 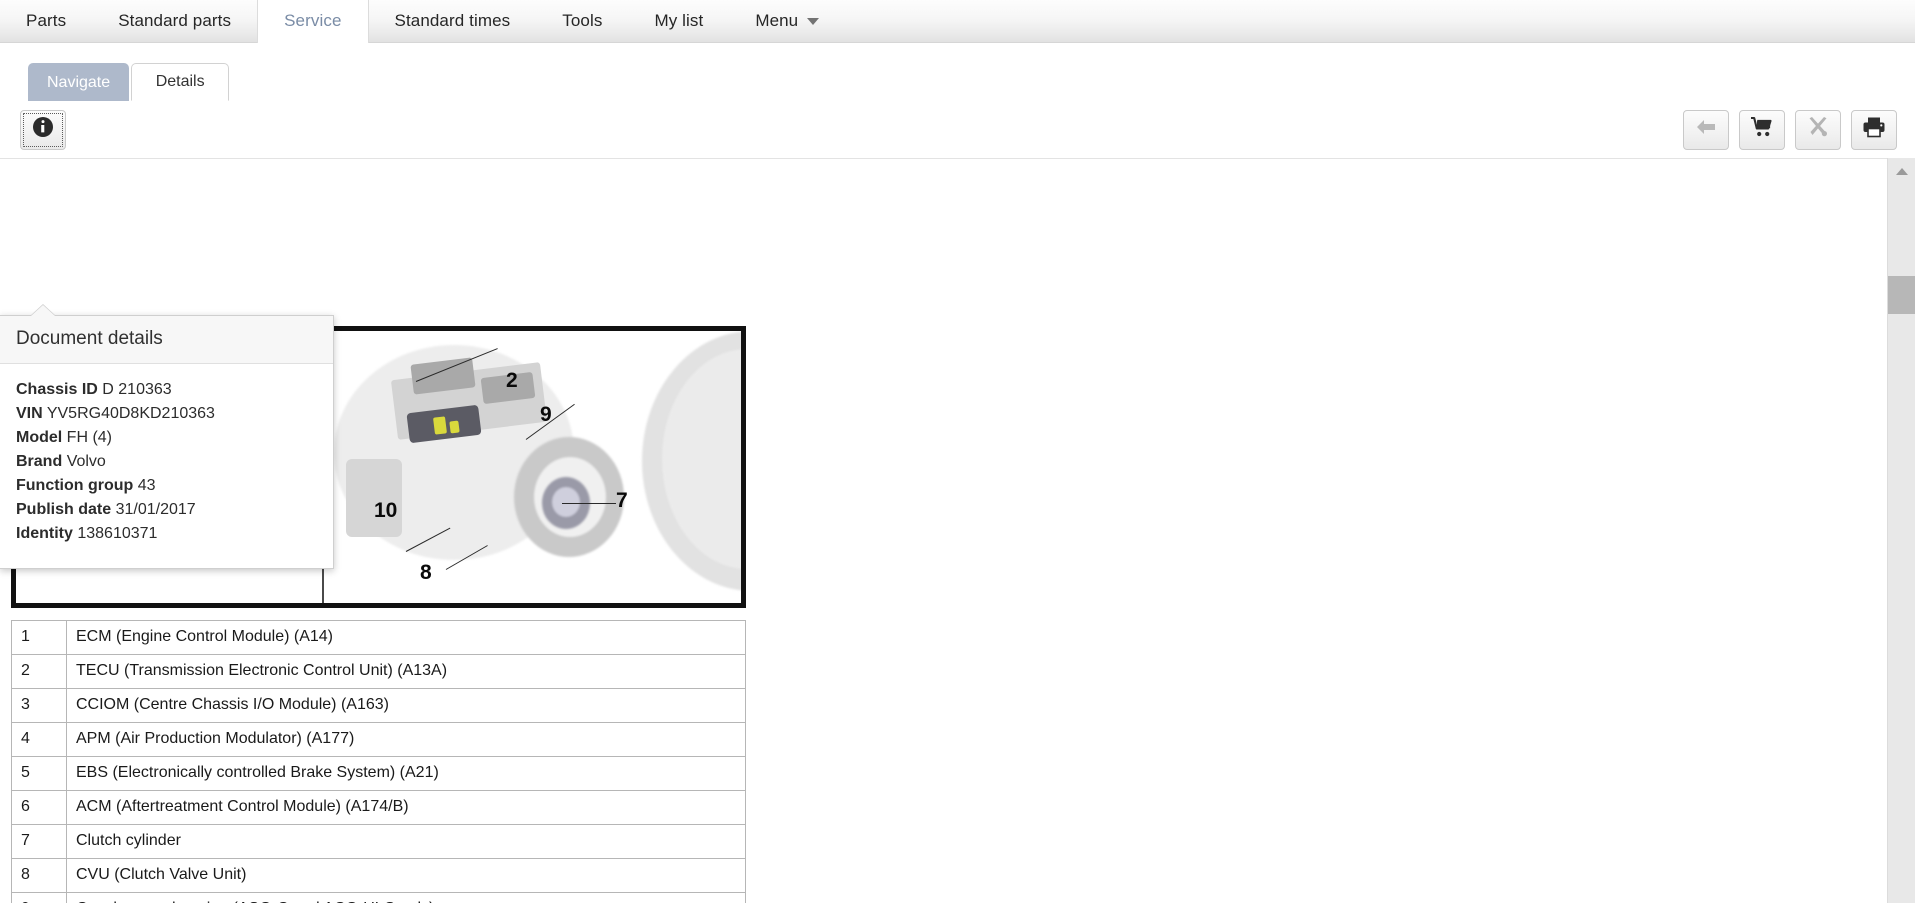 What do you see at coordinates (39, 671) in the screenshot?
I see `legend-number-cell: 2` at bounding box center [39, 671].